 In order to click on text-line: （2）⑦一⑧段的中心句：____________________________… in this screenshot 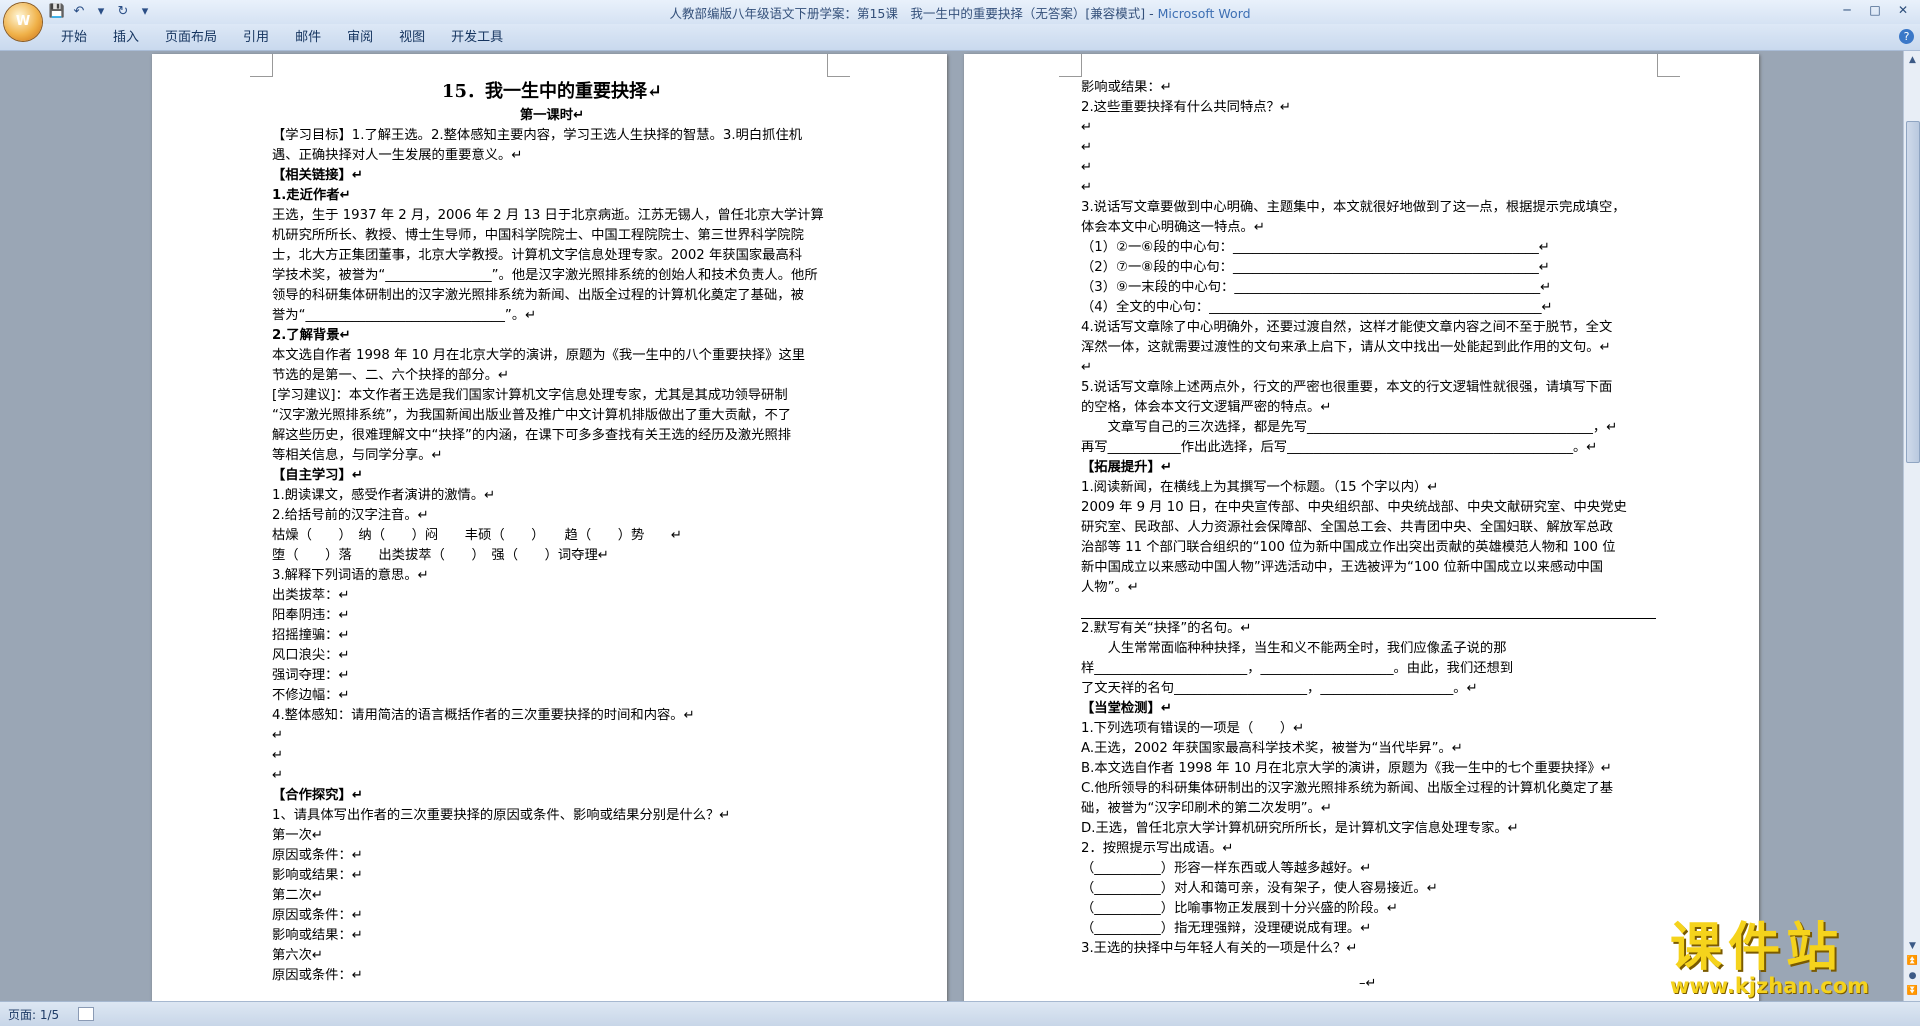, I will do `click(1315, 267)`.